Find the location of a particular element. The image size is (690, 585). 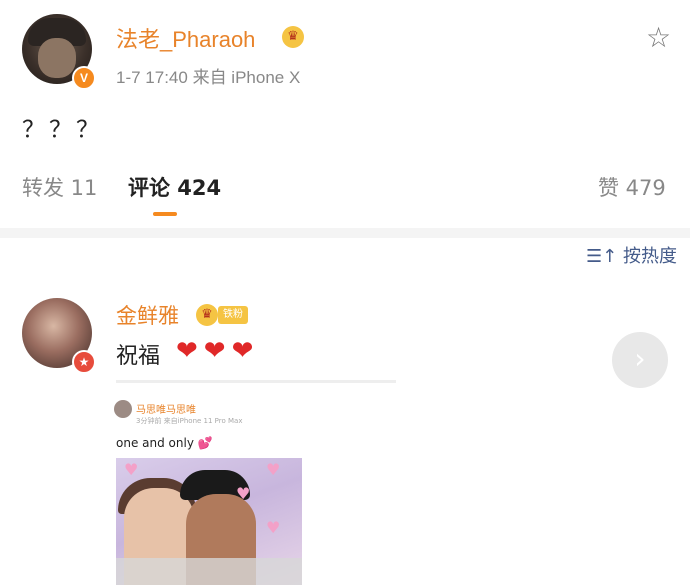

embedded-text: one and only is located at coordinates (155, 443).